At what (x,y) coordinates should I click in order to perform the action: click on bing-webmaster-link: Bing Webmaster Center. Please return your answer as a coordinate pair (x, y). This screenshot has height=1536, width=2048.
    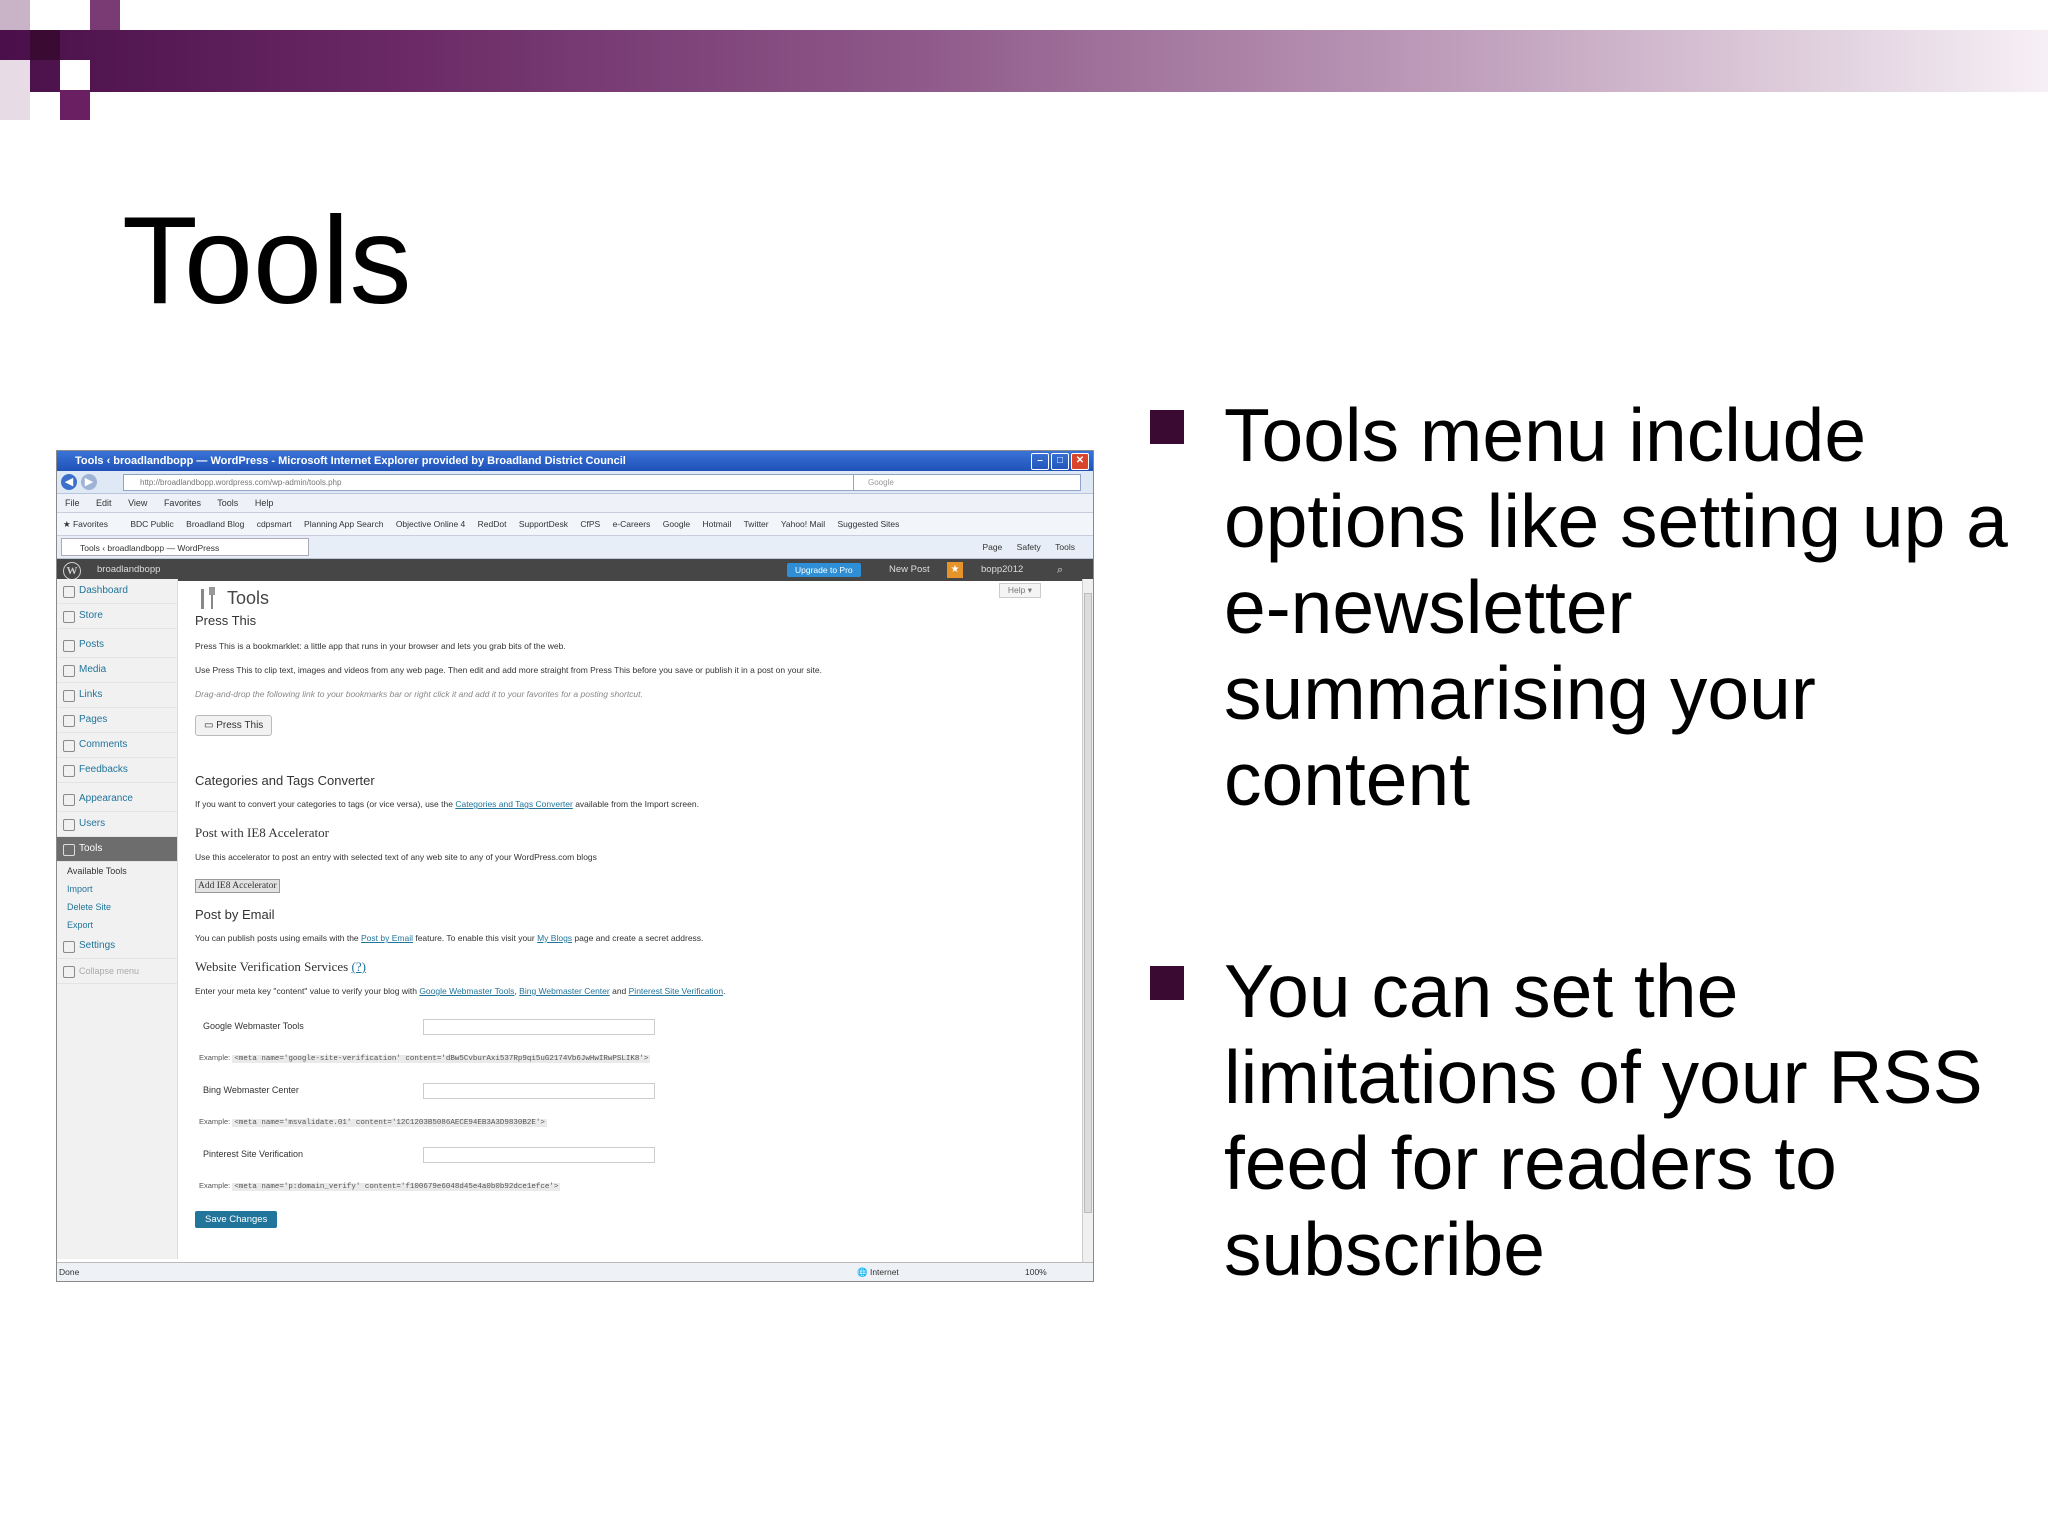
    Looking at the image, I should click on (564, 991).